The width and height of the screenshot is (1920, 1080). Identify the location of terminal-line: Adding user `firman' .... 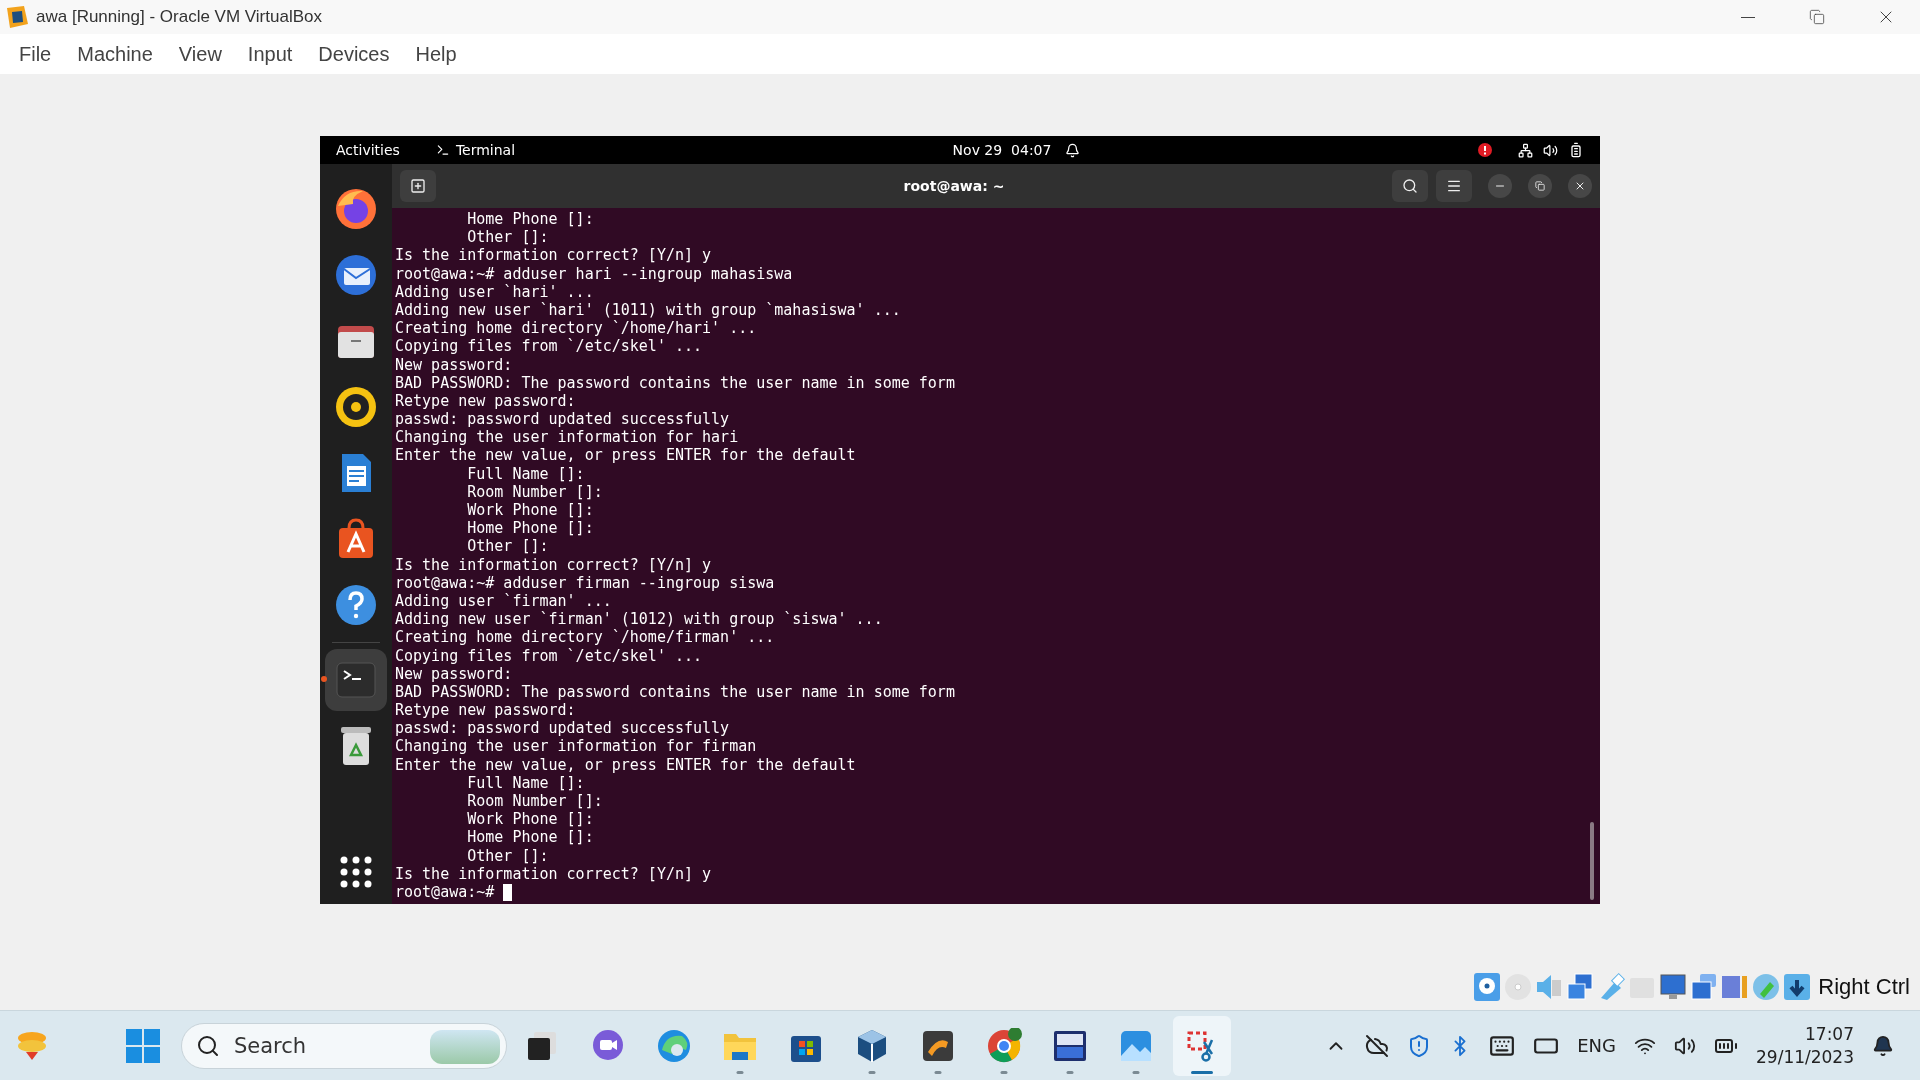
(504, 601).